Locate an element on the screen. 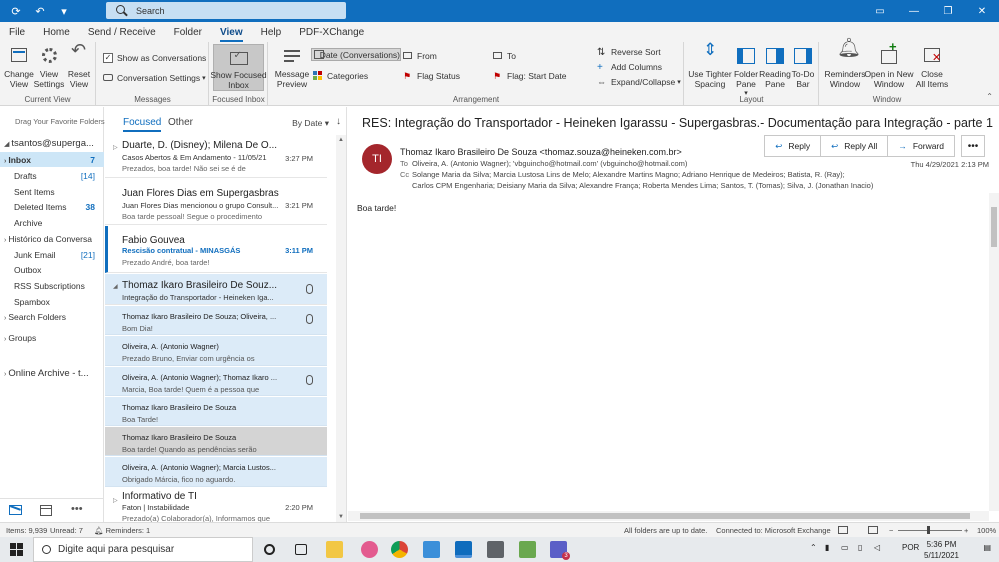 The height and width of the screenshot is (562, 999). more-apps-icon: ••• is located at coordinates (77, 510).